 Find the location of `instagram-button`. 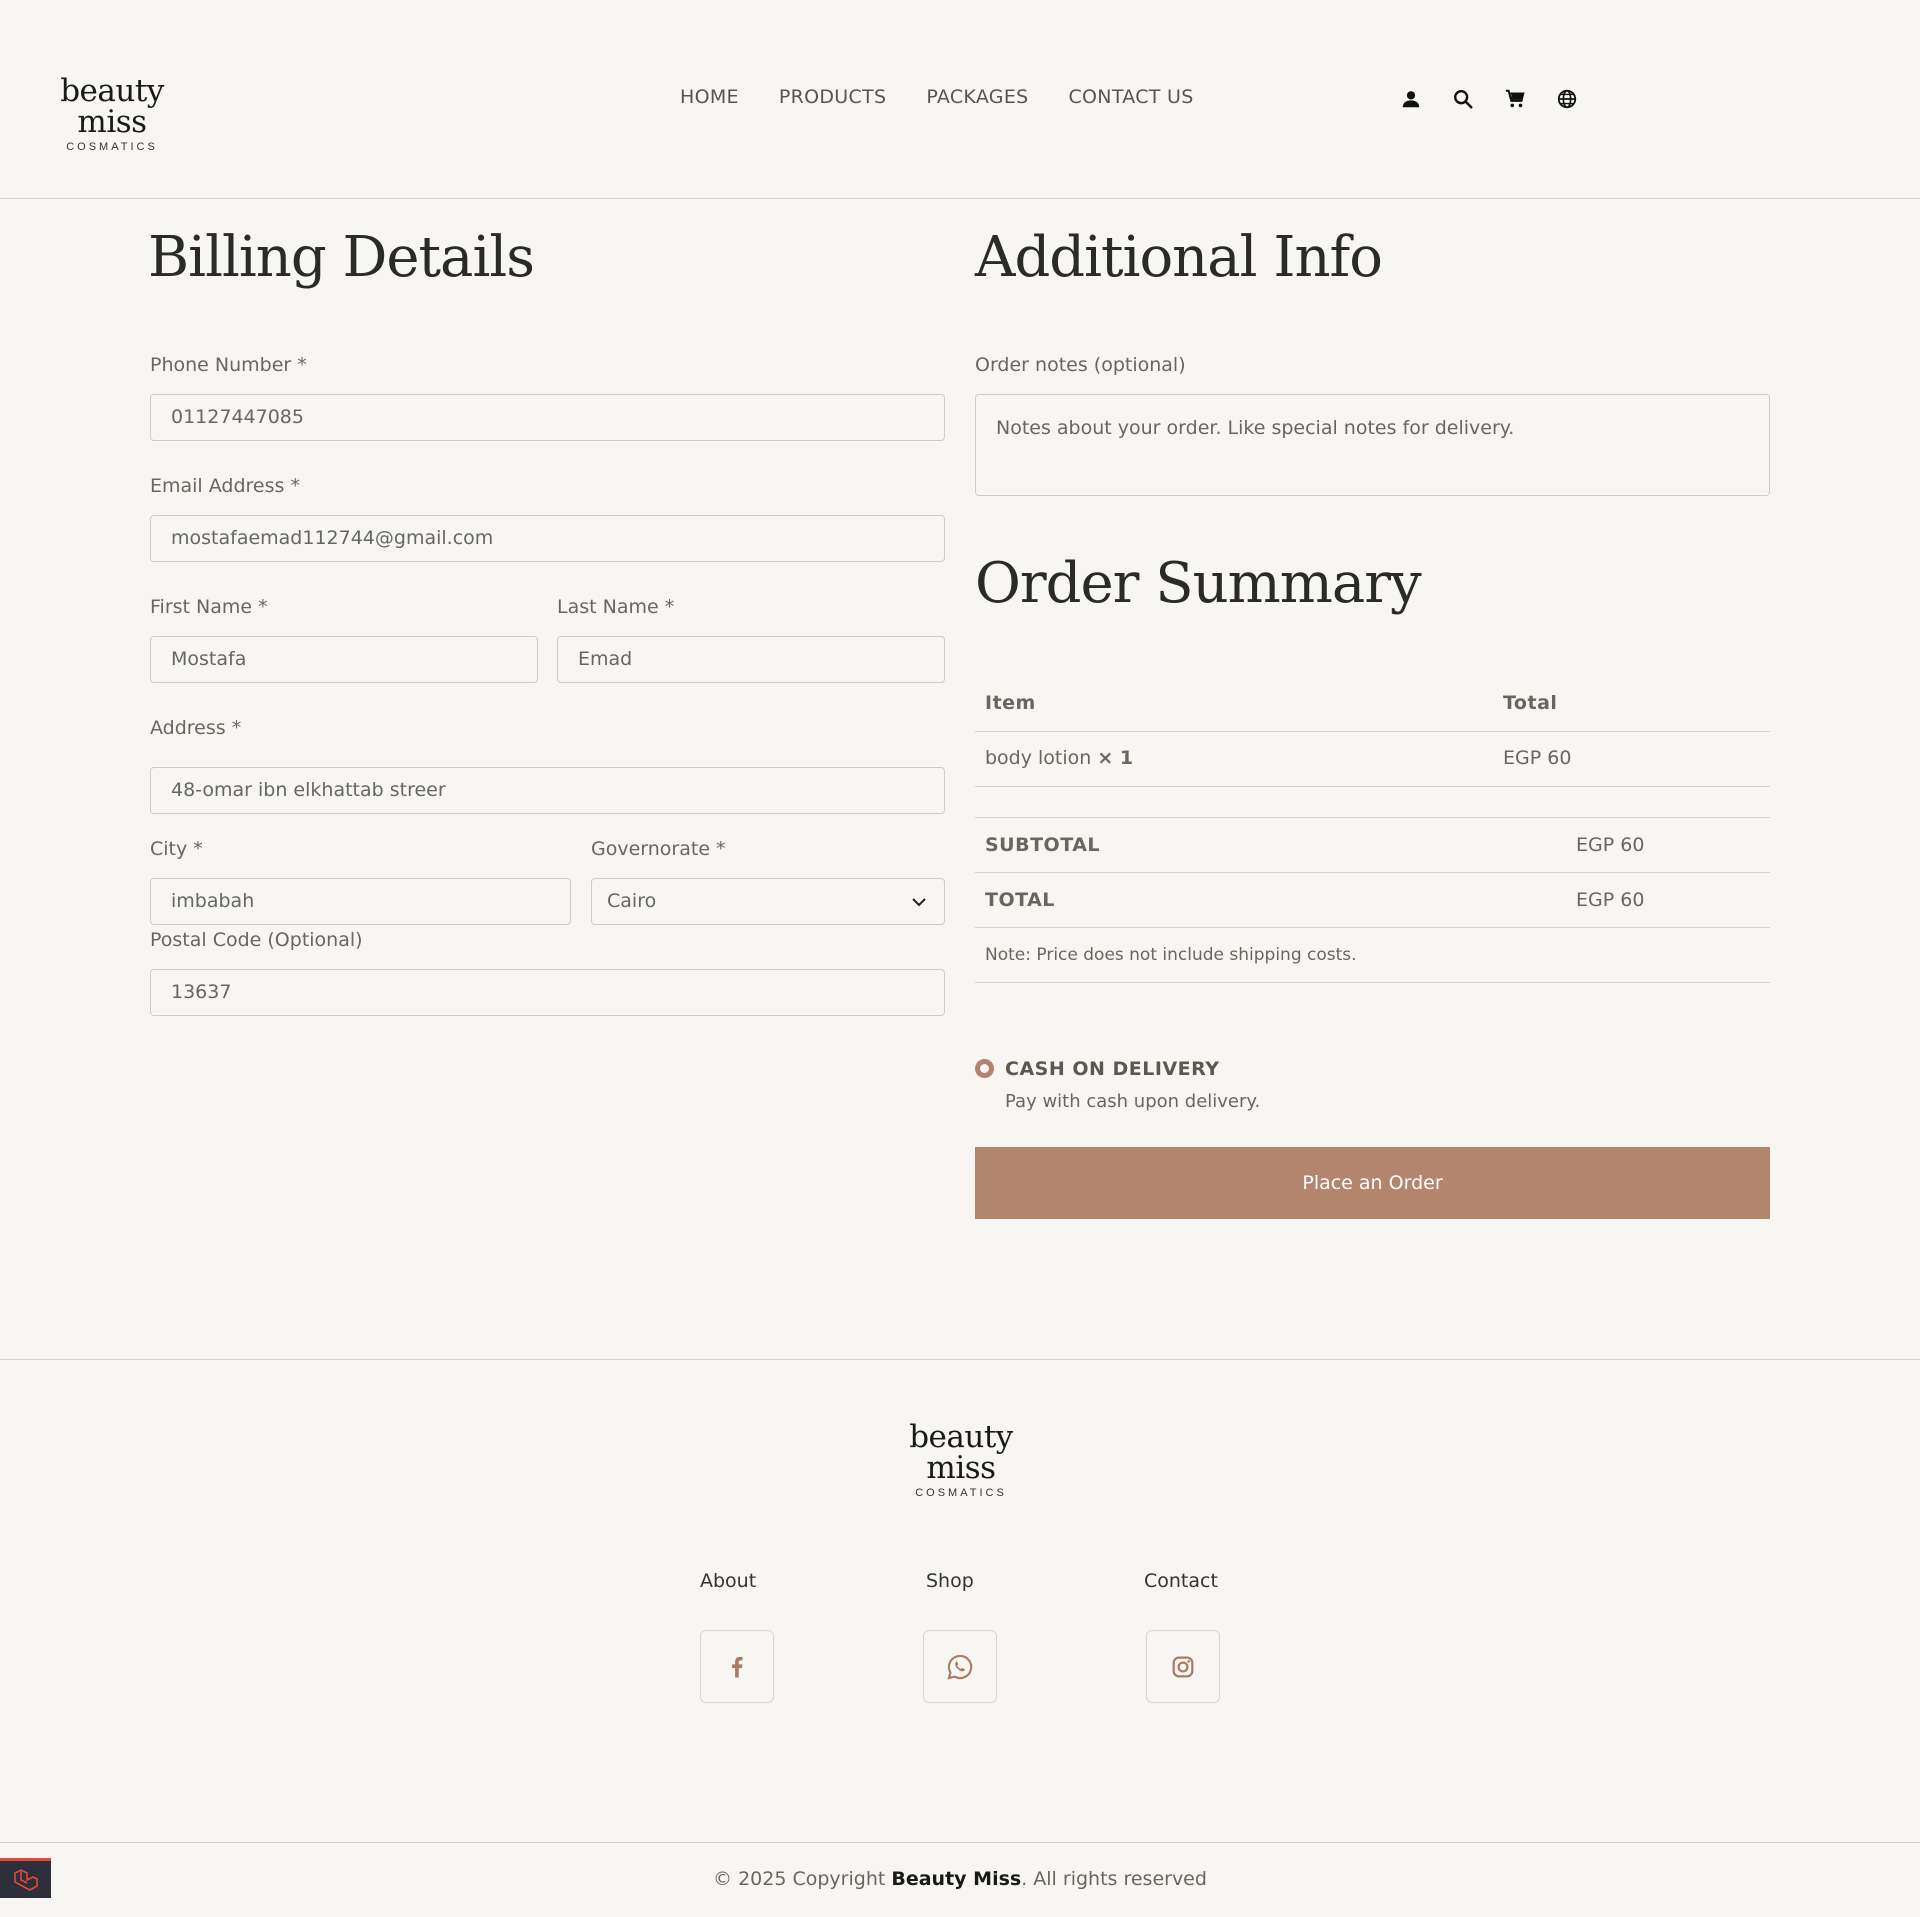

instagram-button is located at coordinates (1183, 1666).